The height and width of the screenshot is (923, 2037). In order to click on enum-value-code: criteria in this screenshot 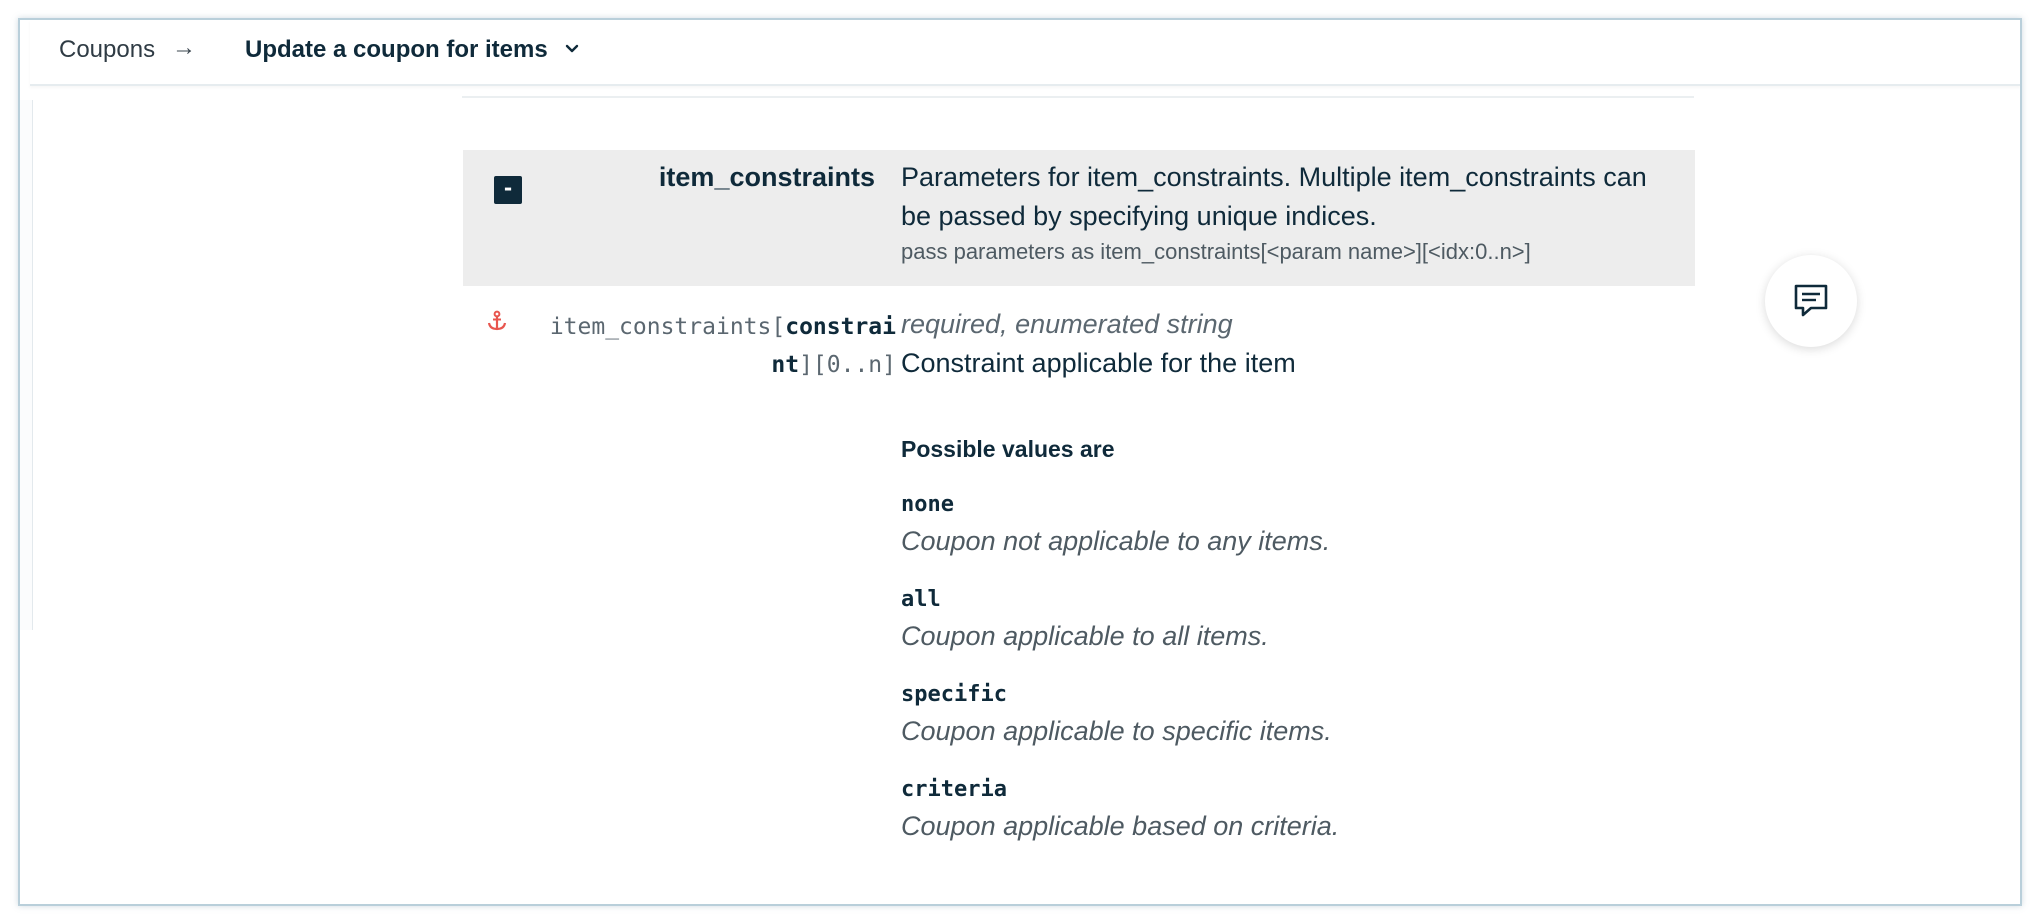, I will do `click(954, 789)`.